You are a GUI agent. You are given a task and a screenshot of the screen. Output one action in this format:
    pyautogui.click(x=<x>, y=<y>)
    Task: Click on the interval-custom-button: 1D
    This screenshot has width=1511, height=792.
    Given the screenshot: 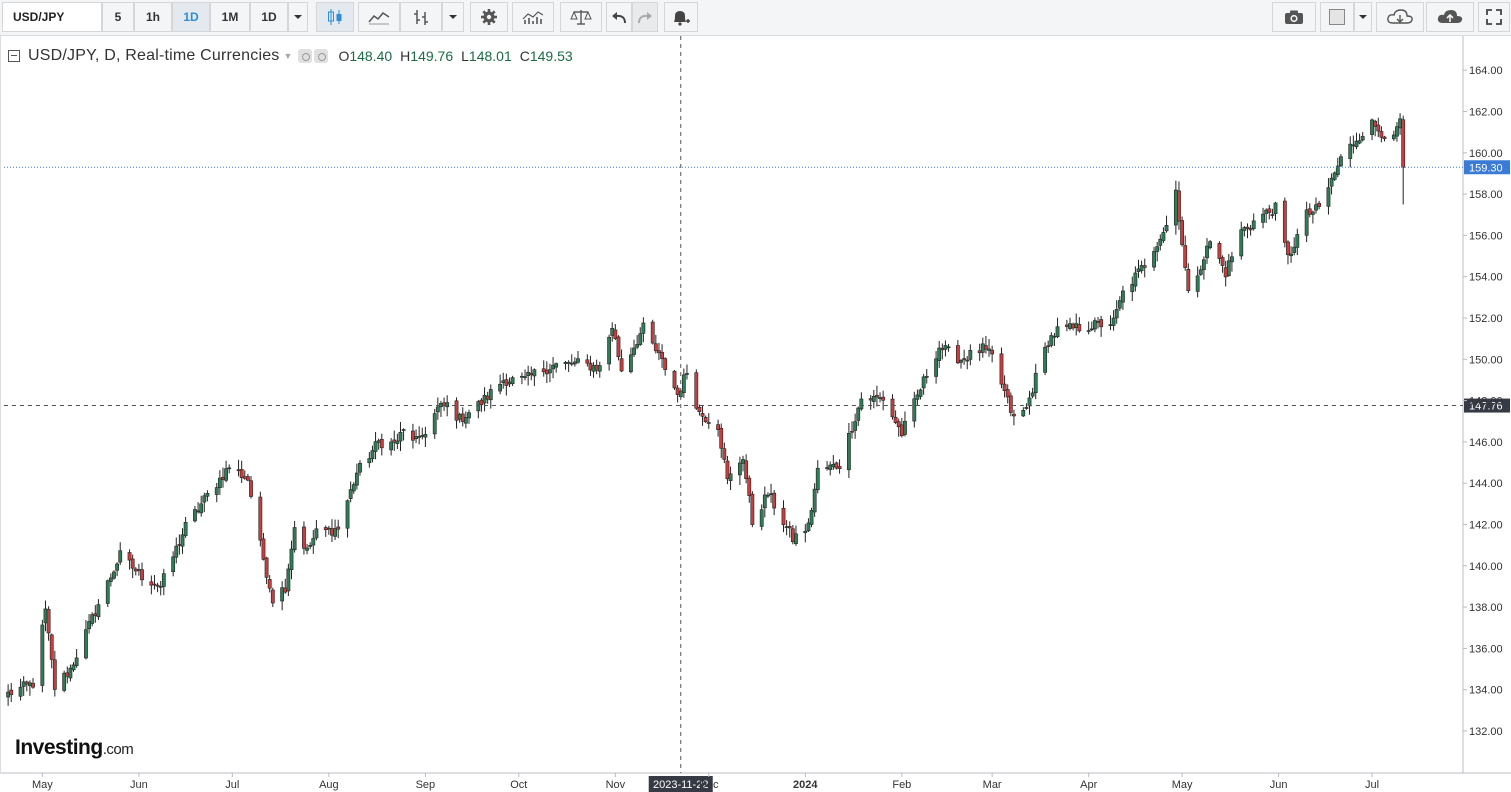 What is the action you would take?
    pyautogui.click(x=269, y=17)
    